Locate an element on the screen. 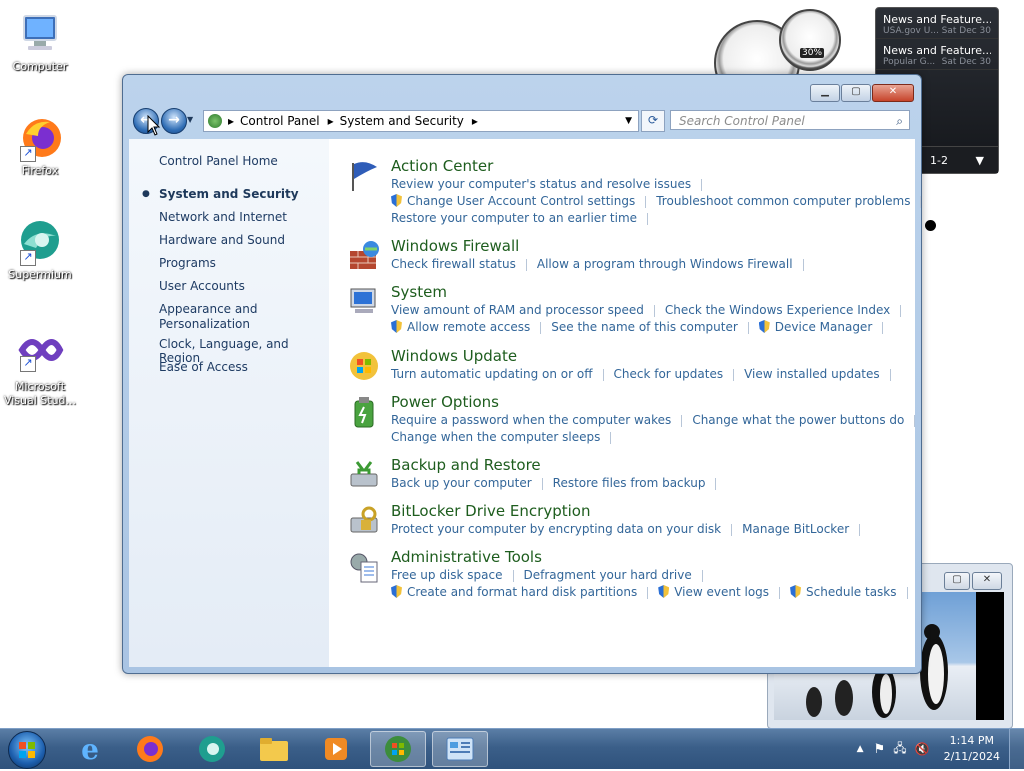  maximize-button: ▢ is located at coordinates (856, 93).